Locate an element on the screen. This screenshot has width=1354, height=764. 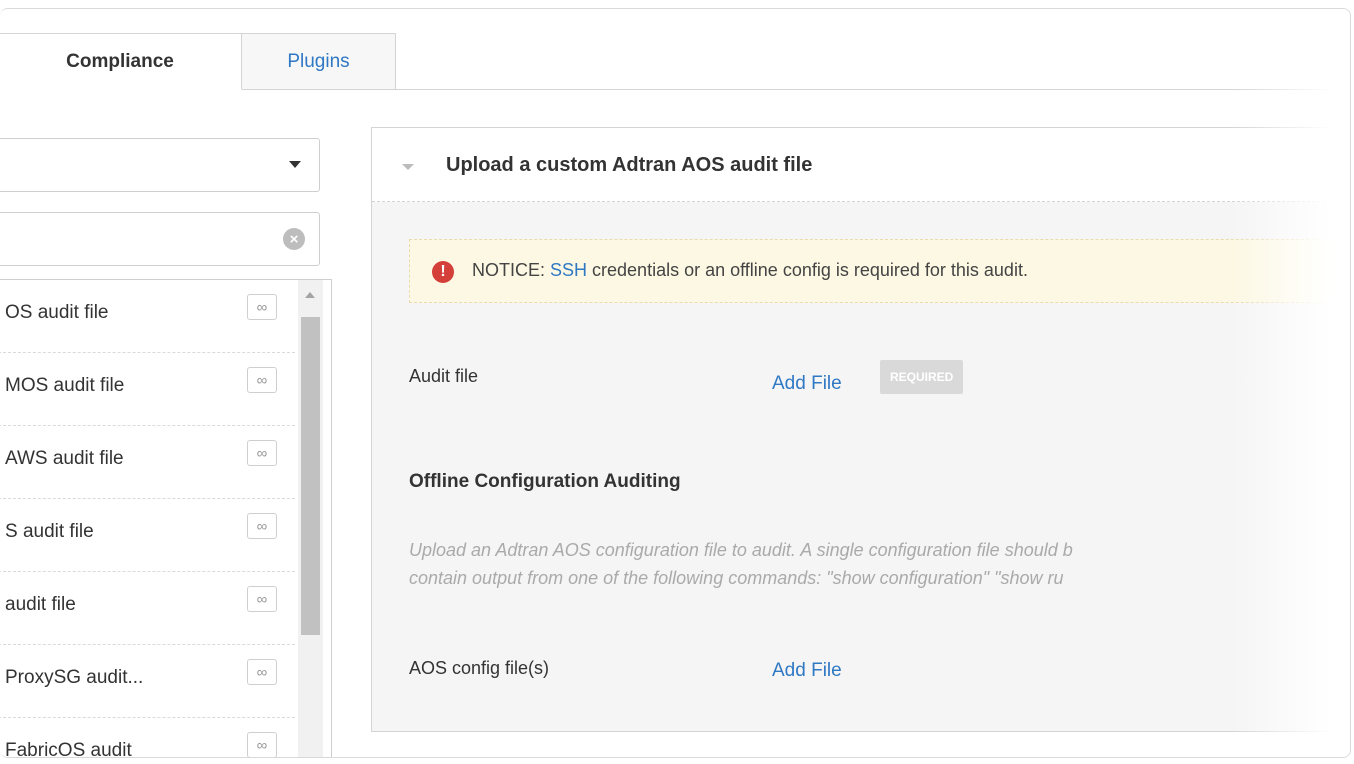
ssh-link: SSH is located at coordinates (568, 270).